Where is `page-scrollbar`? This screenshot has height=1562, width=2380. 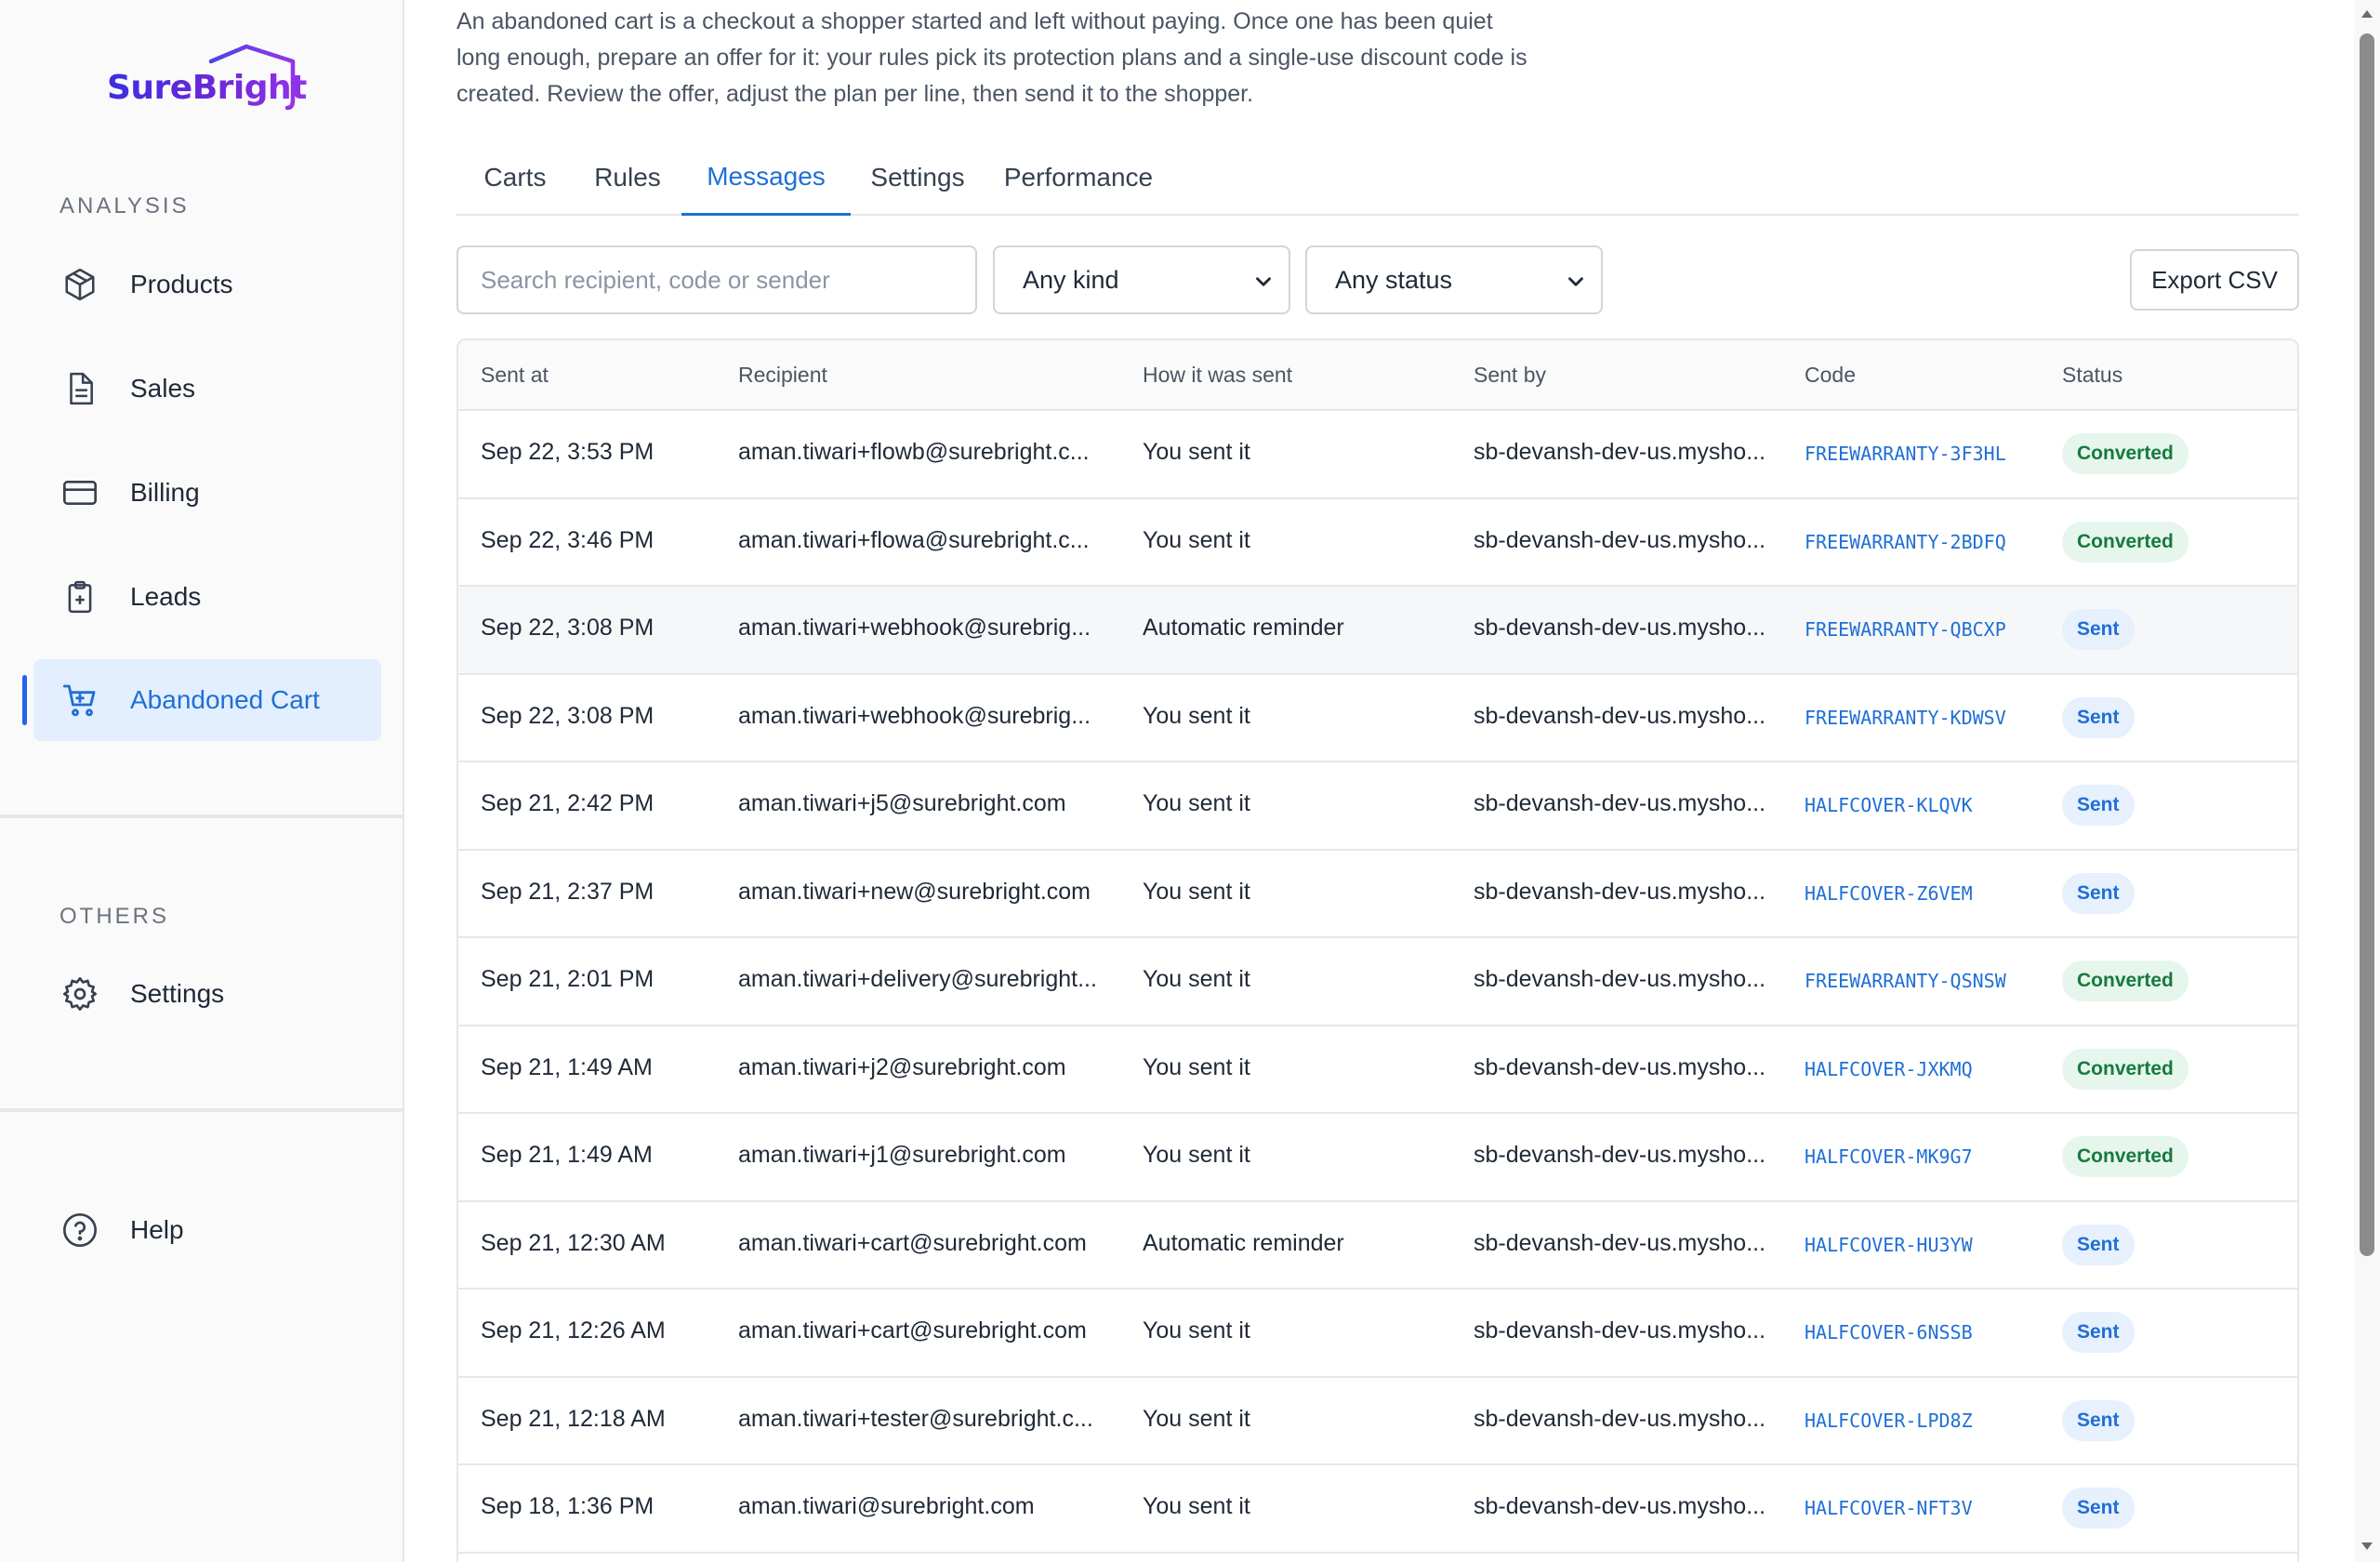 page-scrollbar is located at coordinates (2367, 781).